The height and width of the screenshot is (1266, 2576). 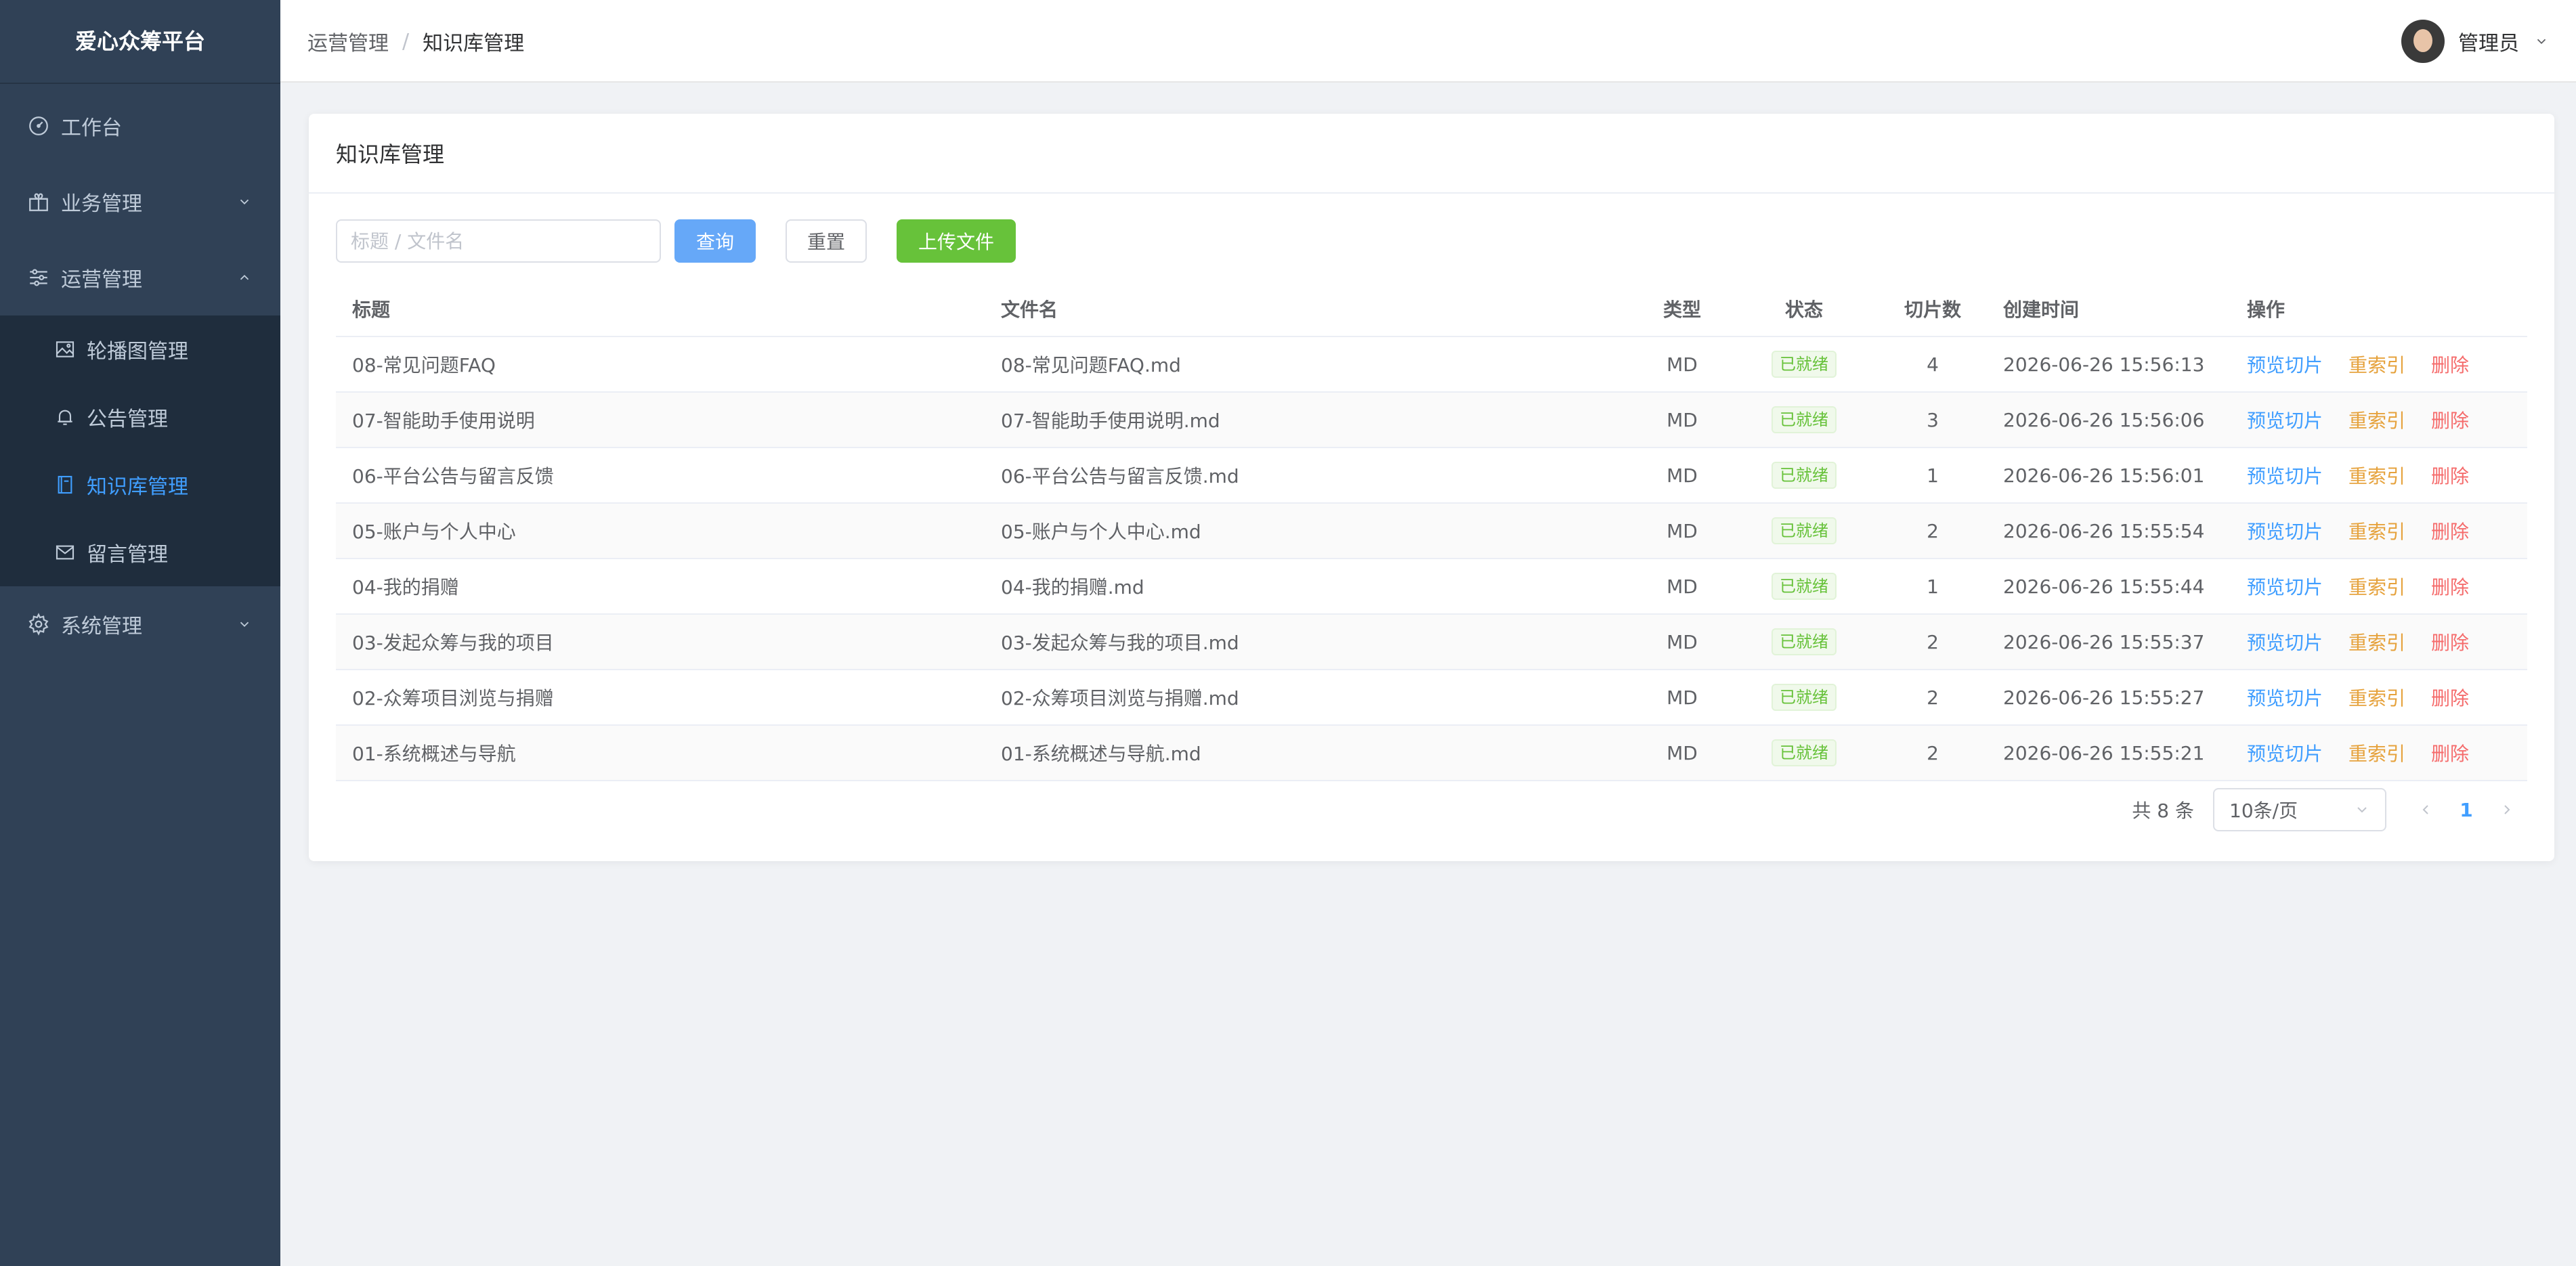 I want to click on cell-title: 01-系统概述与导航, so click(x=434, y=754).